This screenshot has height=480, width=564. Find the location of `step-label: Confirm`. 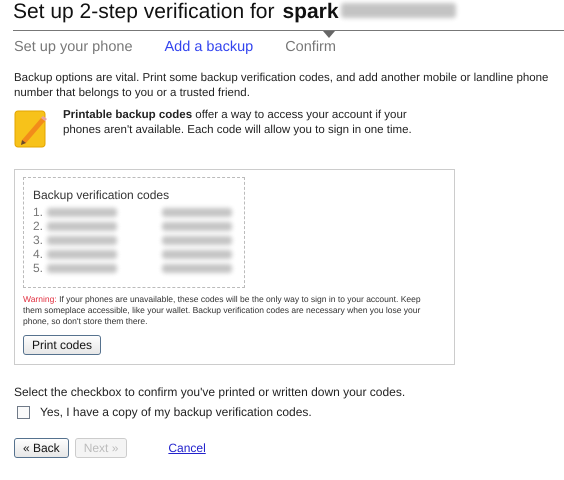

step-label: Confirm is located at coordinates (310, 47).